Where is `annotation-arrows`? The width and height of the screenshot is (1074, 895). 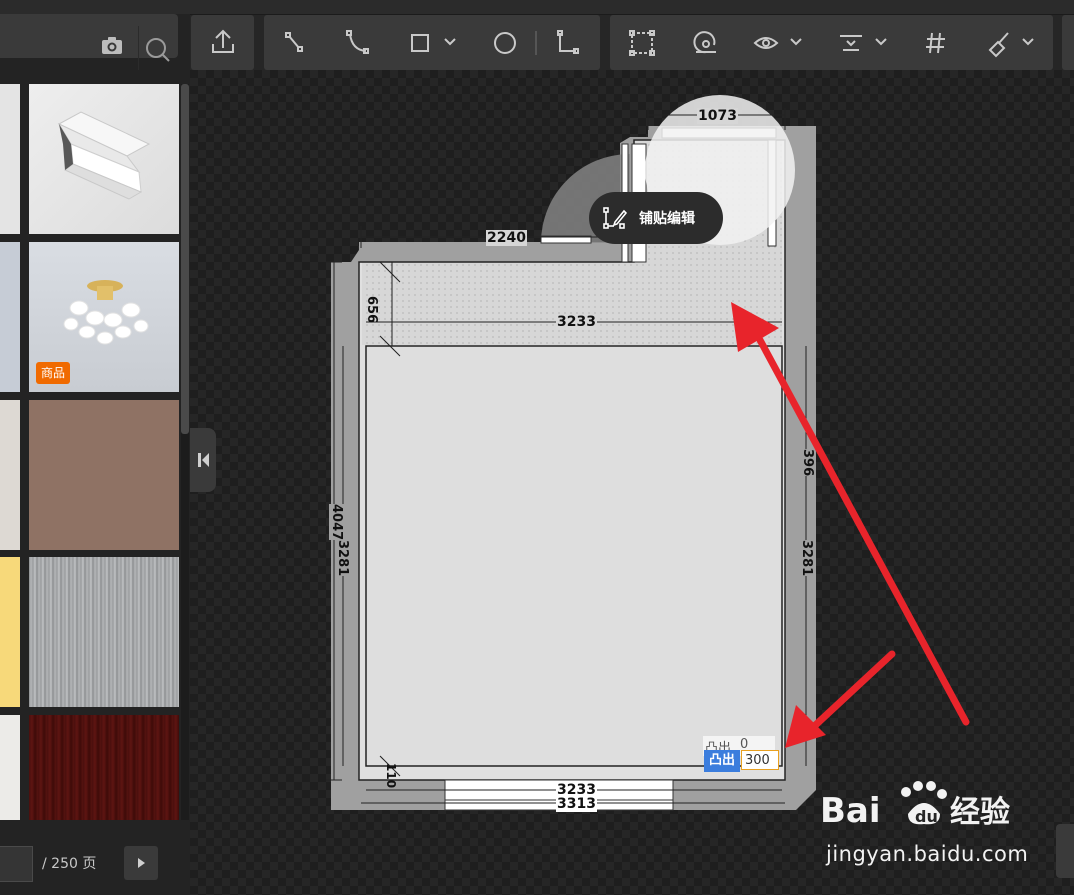 annotation-arrows is located at coordinates (850, 525).